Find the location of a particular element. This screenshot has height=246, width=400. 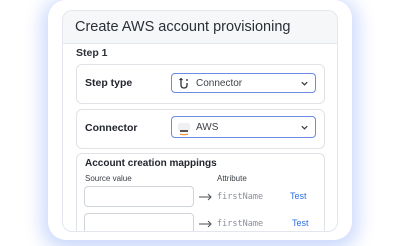

connector-icon is located at coordinates (183, 83).